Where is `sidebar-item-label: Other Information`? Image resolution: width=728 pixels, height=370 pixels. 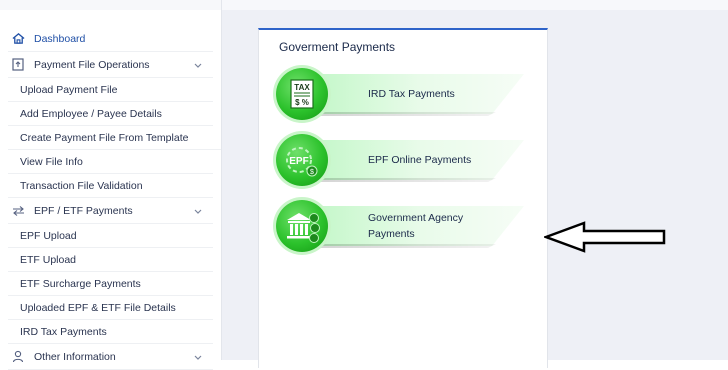
sidebar-item-label: Other Information is located at coordinates (75, 356).